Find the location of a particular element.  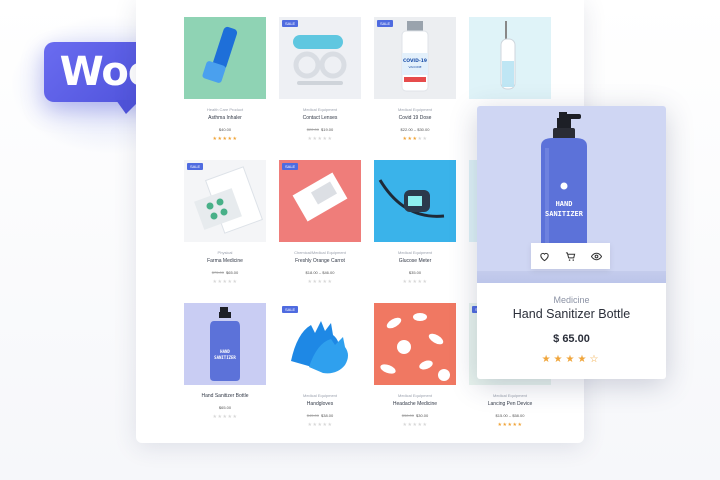

star-icon: ☆ is located at coordinates (595, 359).